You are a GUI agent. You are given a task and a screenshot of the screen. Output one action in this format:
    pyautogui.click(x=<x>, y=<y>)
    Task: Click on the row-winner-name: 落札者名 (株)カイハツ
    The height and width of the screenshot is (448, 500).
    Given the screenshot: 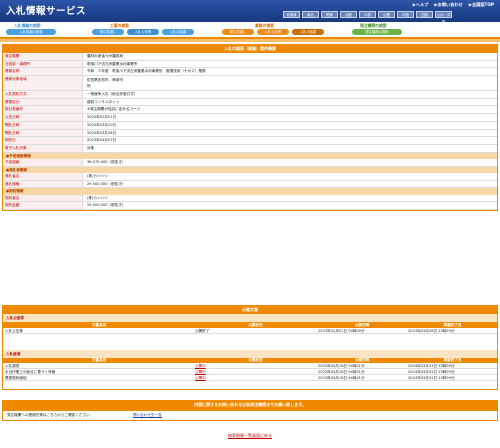 What is the action you would take?
    pyautogui.click(x=250, y=177)
    